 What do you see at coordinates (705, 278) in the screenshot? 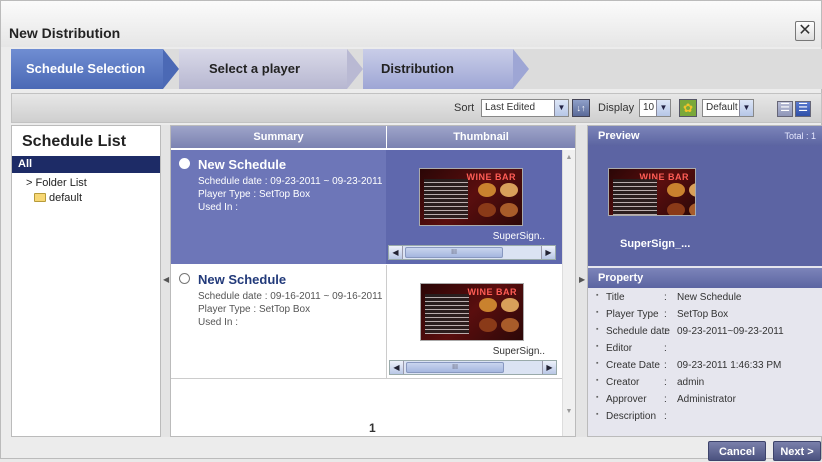
I see `property-header: Property` at bounding box center [705, 278].